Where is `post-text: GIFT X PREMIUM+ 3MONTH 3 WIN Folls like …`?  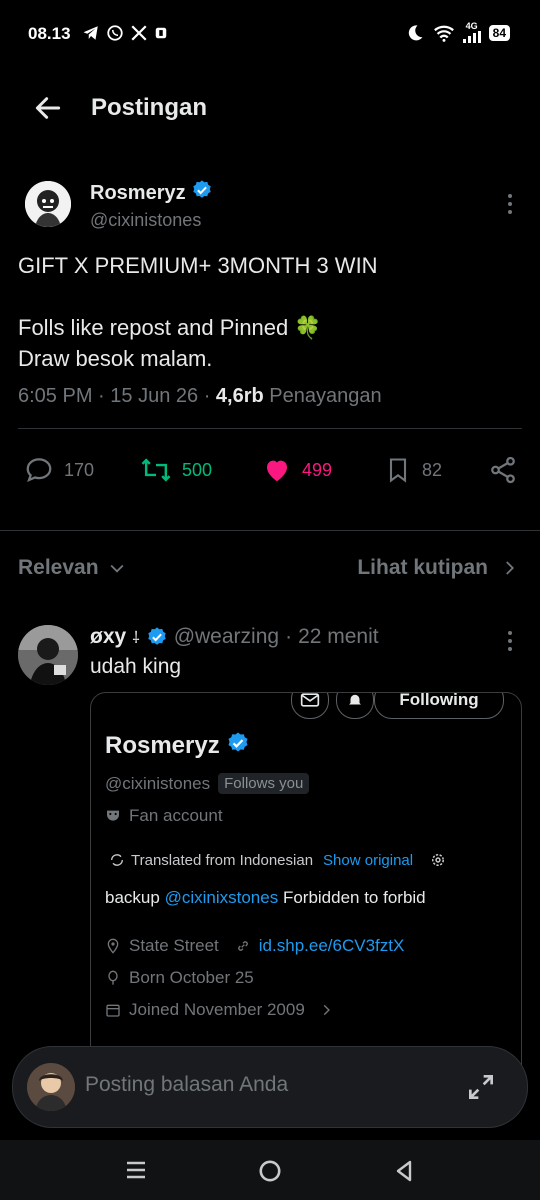
post-text: GIFT X PREMIUM+ 3MONTH 3 WIN Folls like … is located at coordinates (268, 312).